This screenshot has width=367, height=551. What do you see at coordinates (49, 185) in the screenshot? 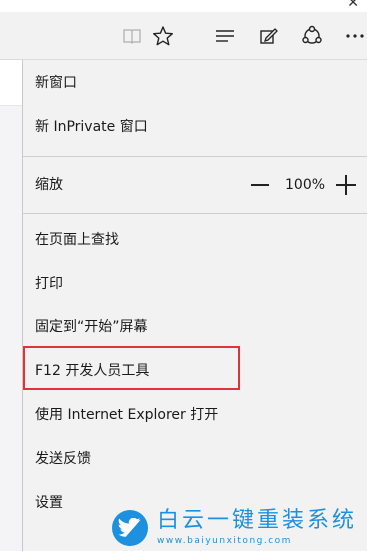
I see `zoom-label: 缩放` at bounding box center [49, 185].